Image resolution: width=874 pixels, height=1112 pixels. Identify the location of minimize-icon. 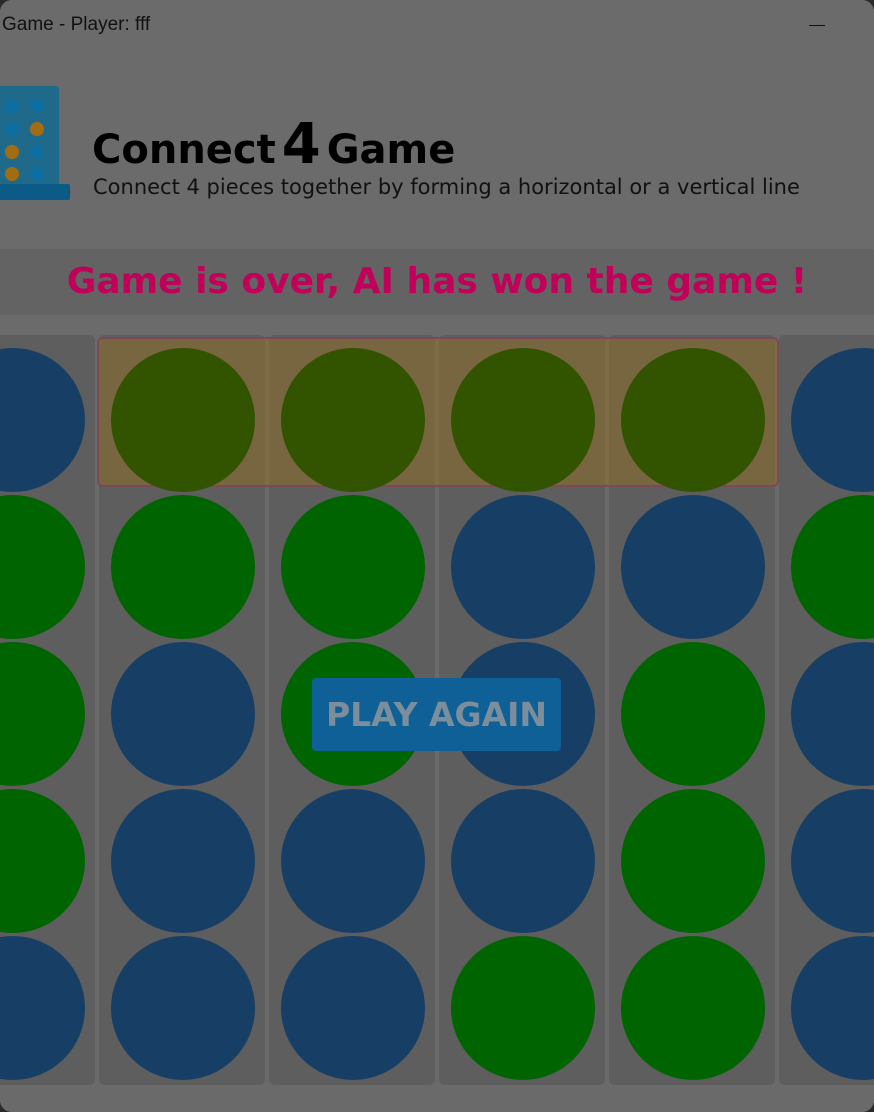
(817, 25).